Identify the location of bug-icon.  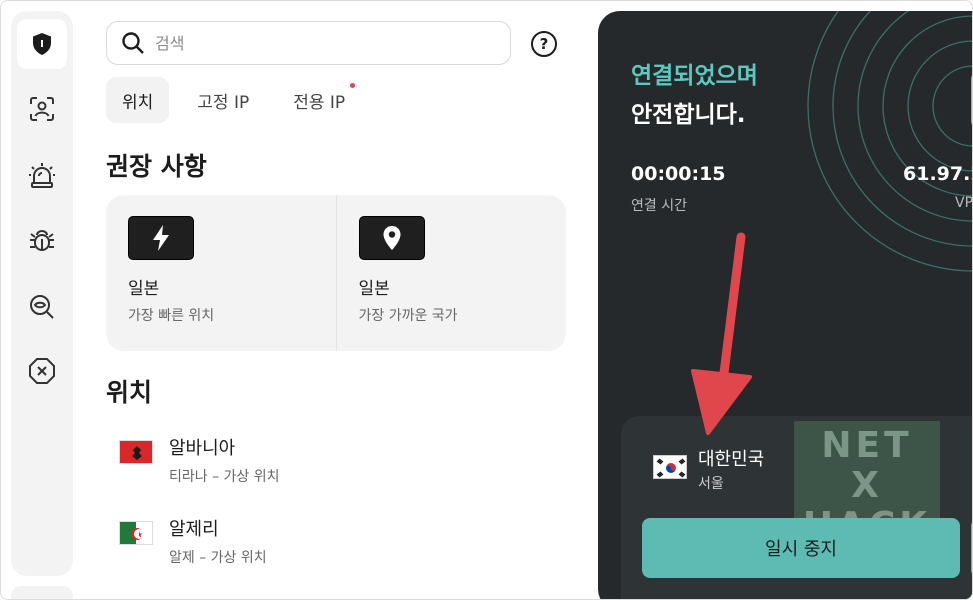
(42, 240).